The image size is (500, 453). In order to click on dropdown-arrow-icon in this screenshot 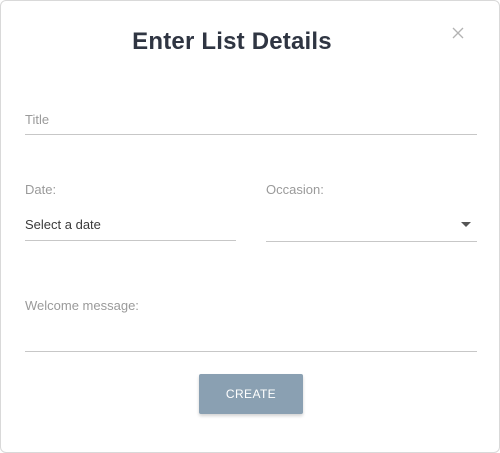, I will do `click(466, 224)`.